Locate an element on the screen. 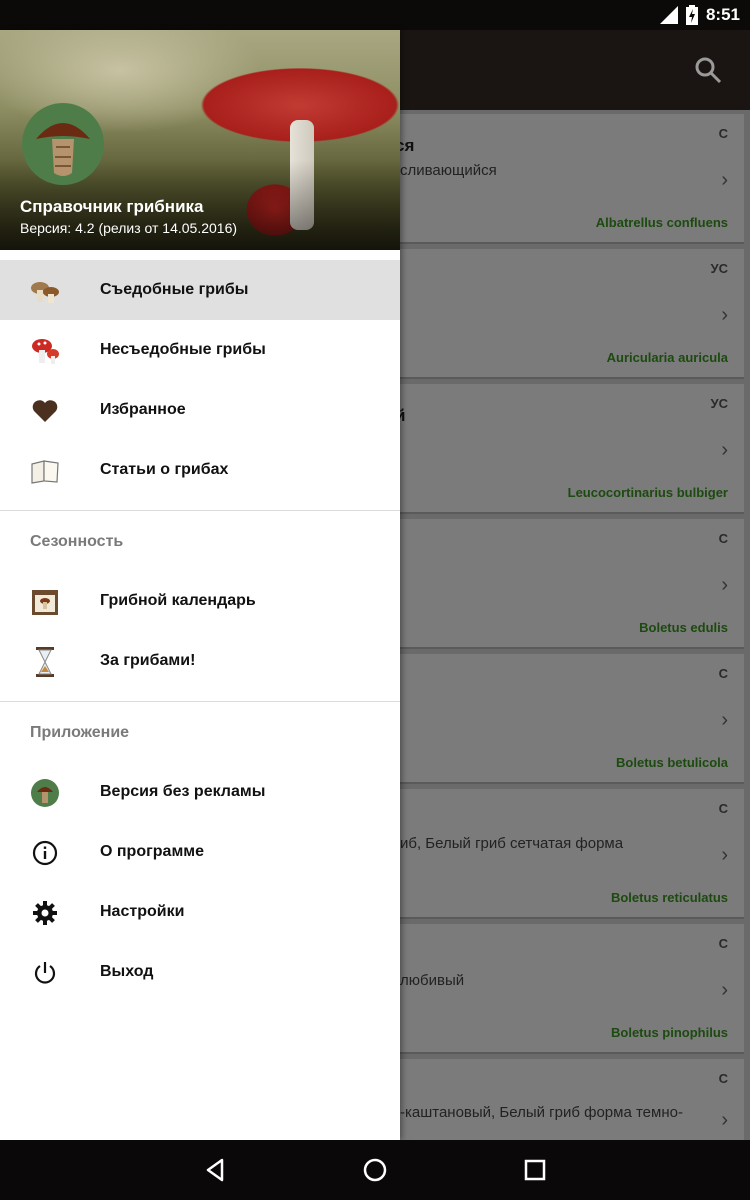 The height and width of the screenshot is (1200, 750). mushroom-synonyms: сливающийся is located at coordinates (448, 170).